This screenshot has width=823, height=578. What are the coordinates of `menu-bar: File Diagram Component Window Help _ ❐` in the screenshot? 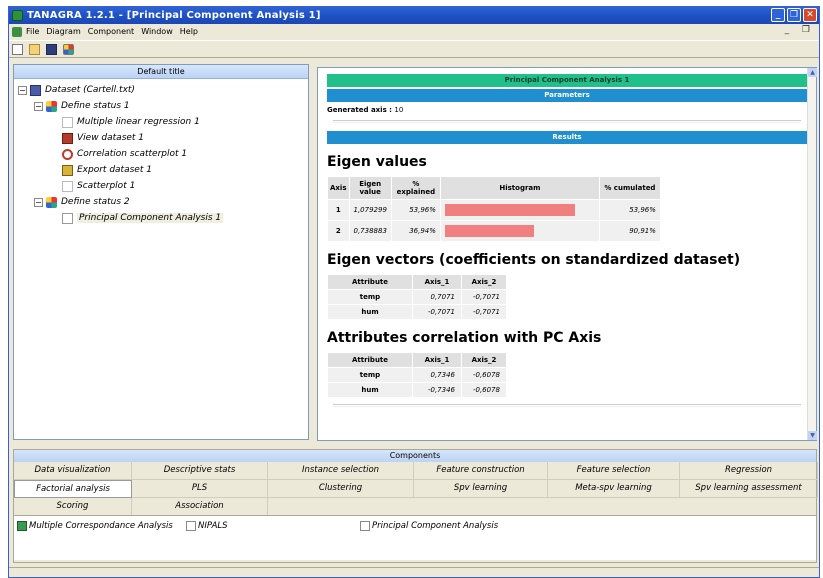 It's located at (414, 31).